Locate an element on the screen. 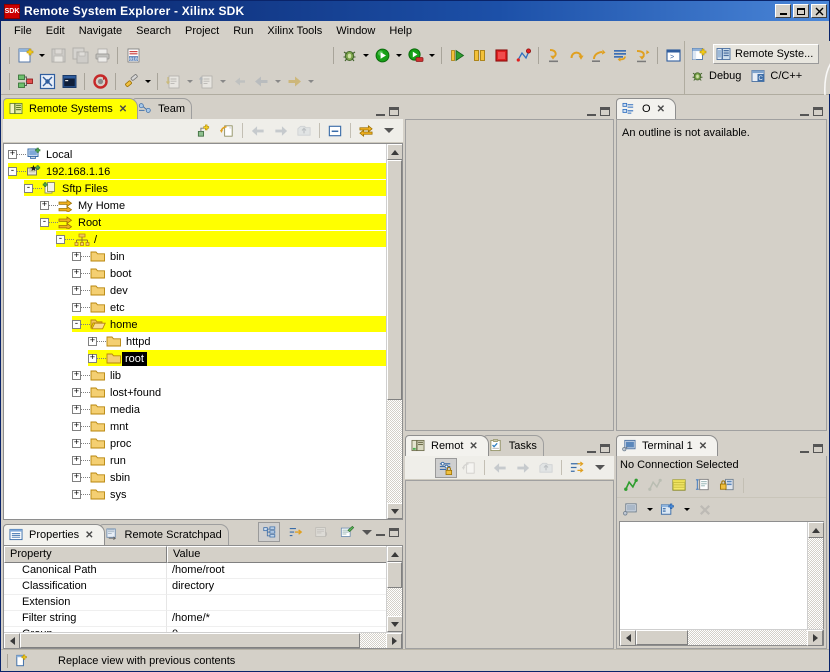 This screenshot has width=830, height=672. perspective-cpp: C C/C++ is located at coordinates (778, 76).